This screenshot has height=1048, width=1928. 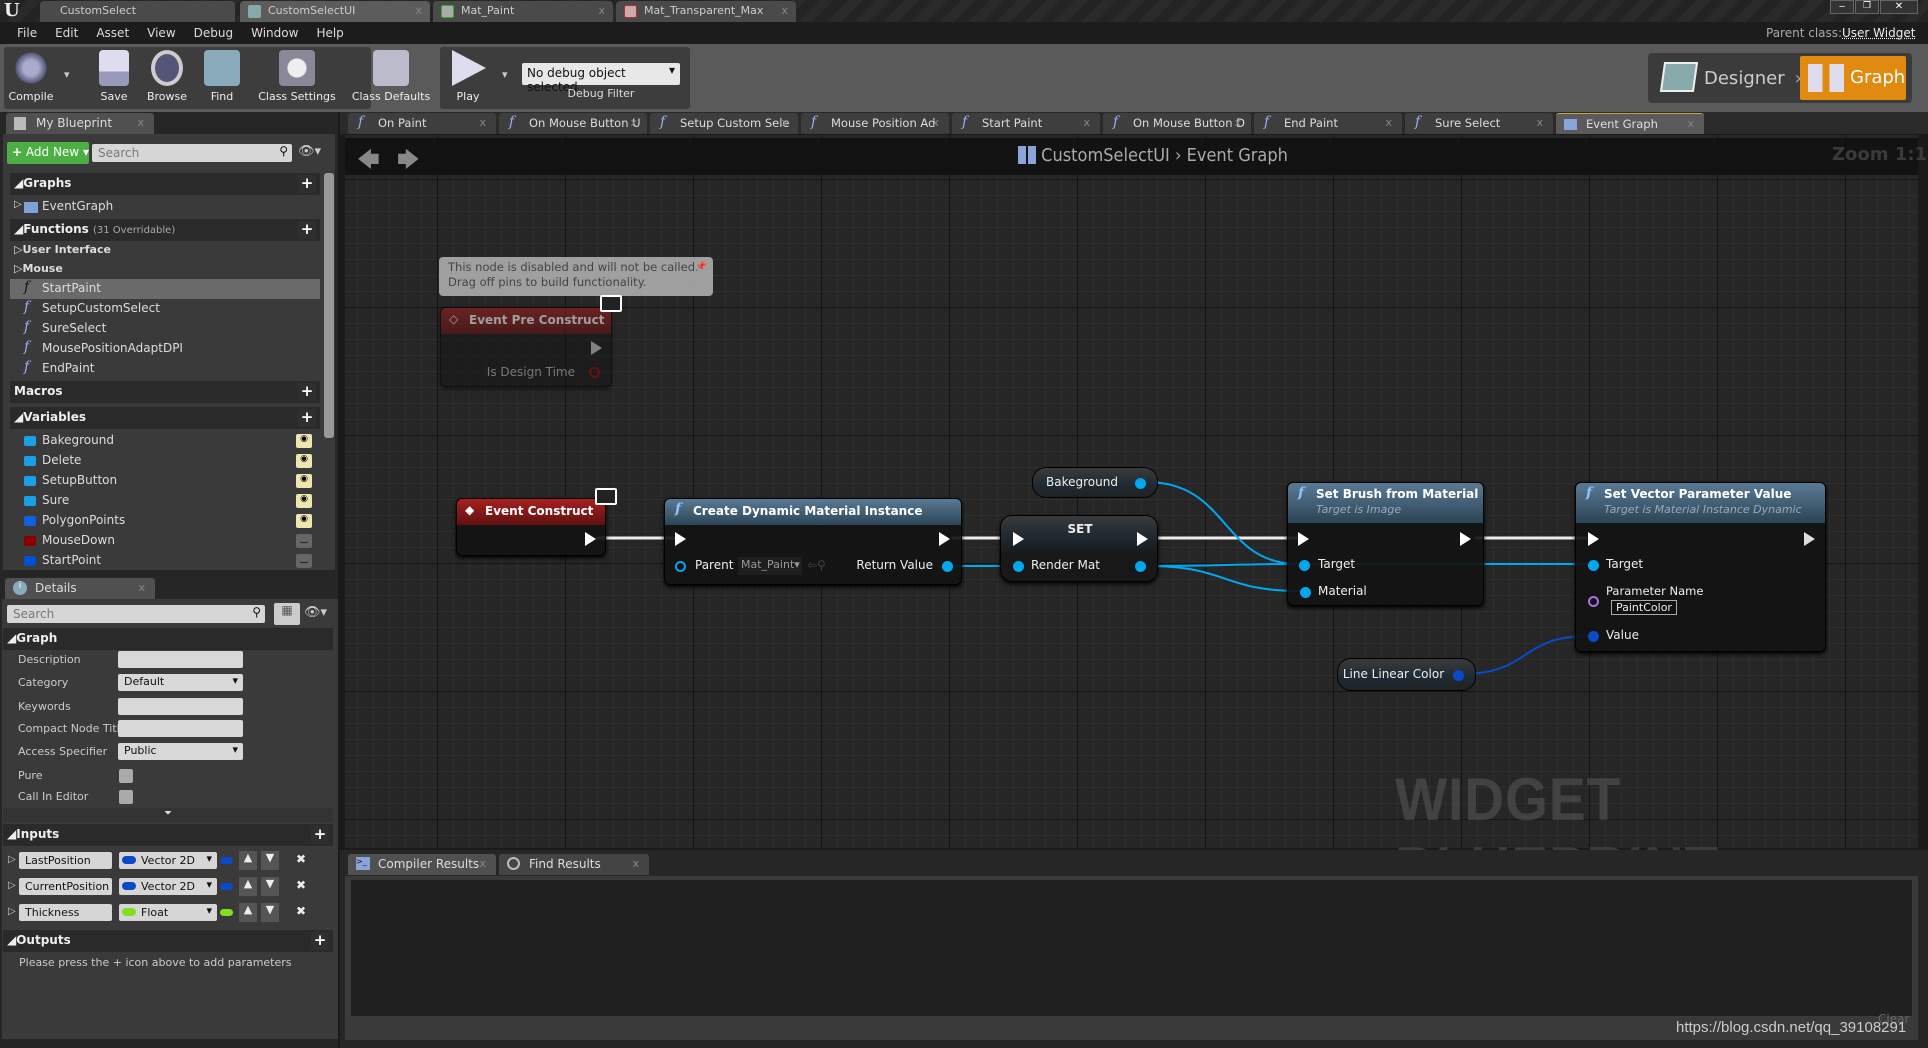 What do you see at coordinates (222, 76) in the screenshot?
I see `find-button: Find` at bounding box center [222, 76].